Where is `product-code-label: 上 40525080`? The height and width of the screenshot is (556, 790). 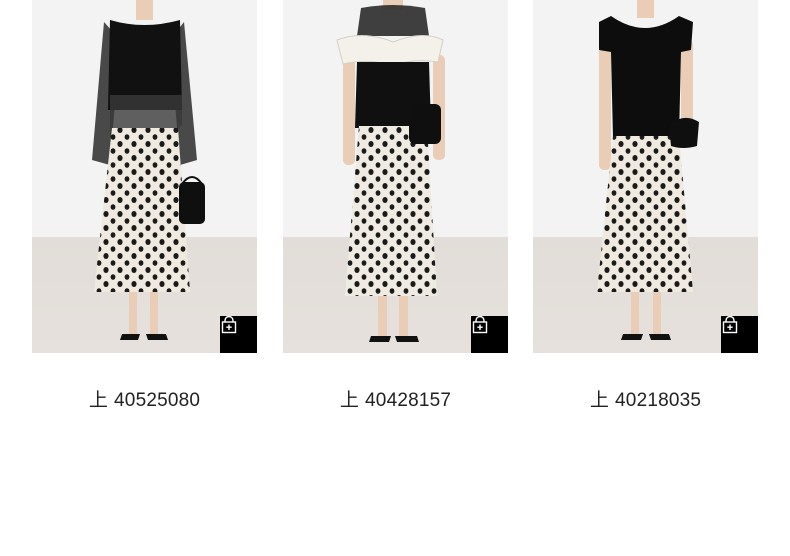
product-code-label: 上 40525080 is located at coordinates (144, 398).